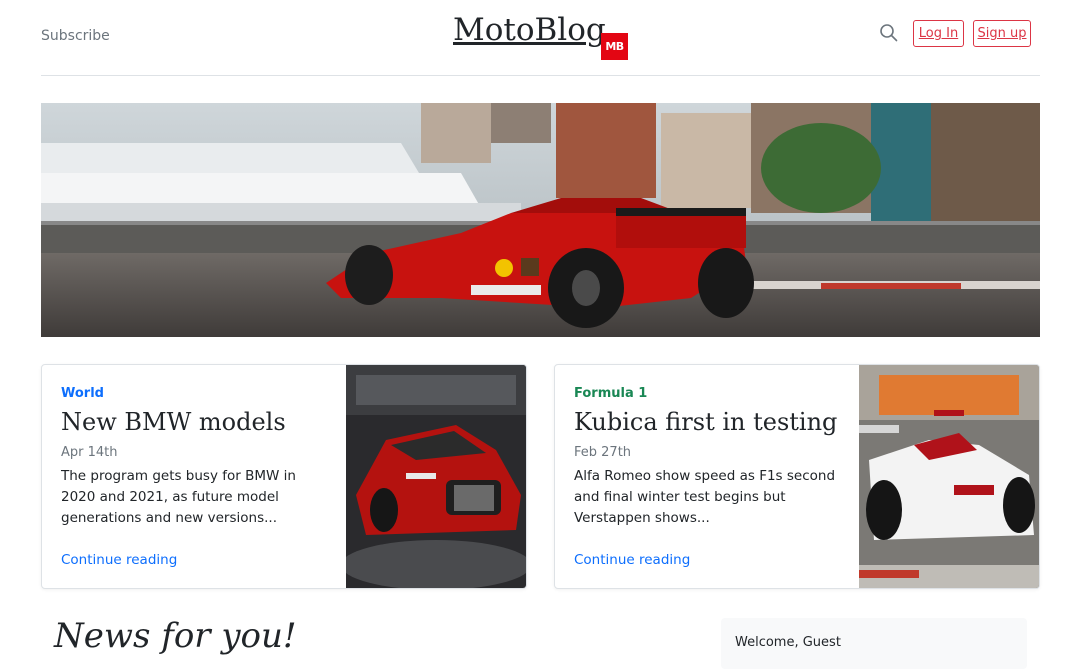 The width and height of the screenshot is (1087, 669). I want to click on post-date: Feb 27th, so click(603, 452).